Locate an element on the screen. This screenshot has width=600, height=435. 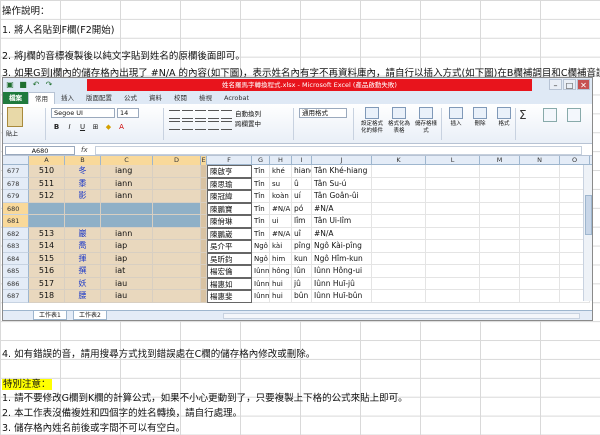
cell-b: 黍 is located at coordinates (83, 183).